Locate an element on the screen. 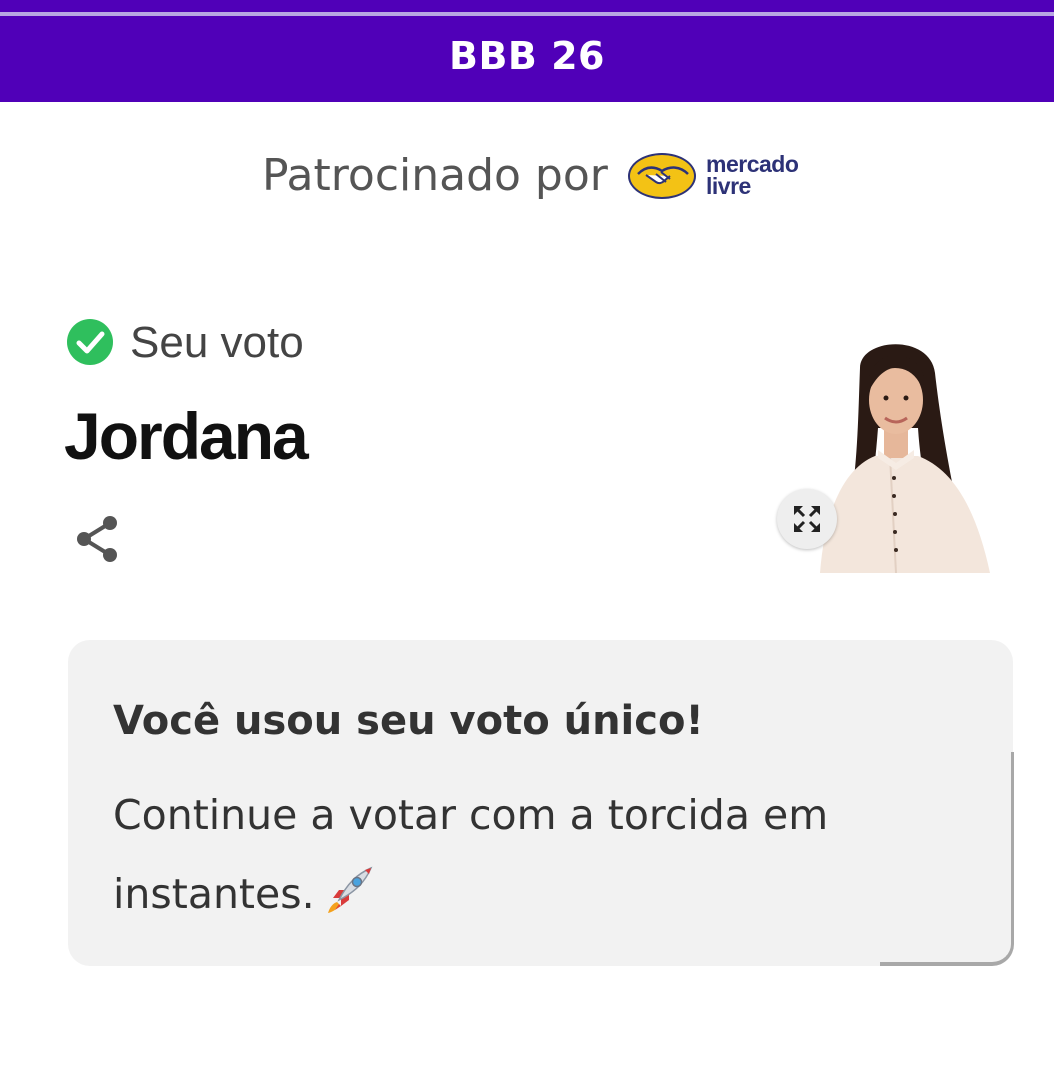  card-corner-shadow is located at coordinates (947, 859).